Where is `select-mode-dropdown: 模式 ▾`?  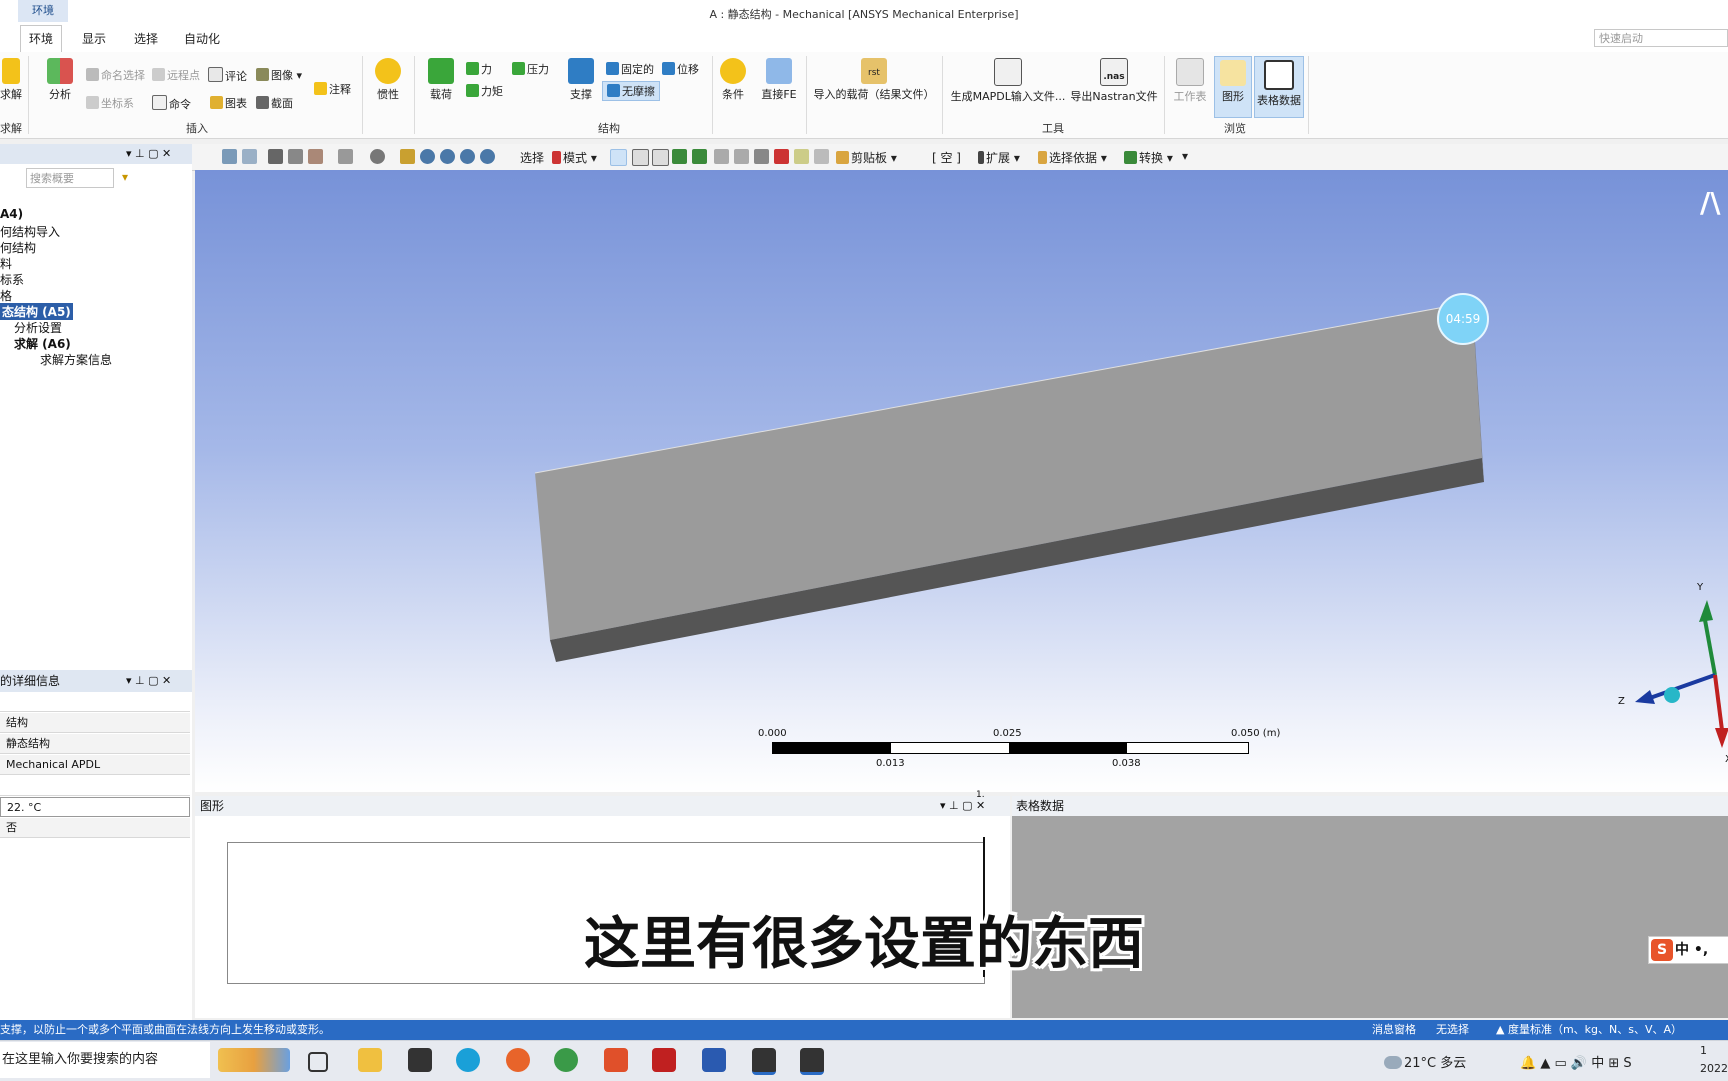
select-mode-dropdown: 模式 ▾ is located at coordinates (574, 157).